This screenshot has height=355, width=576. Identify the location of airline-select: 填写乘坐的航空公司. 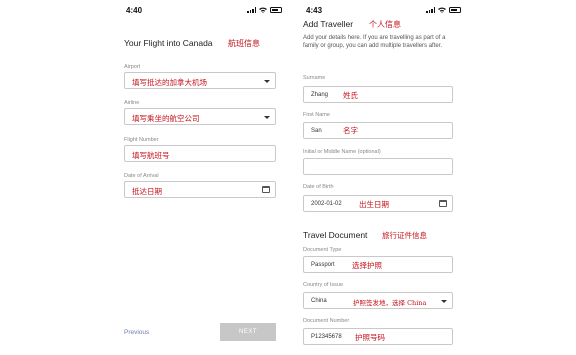
(200, 116).